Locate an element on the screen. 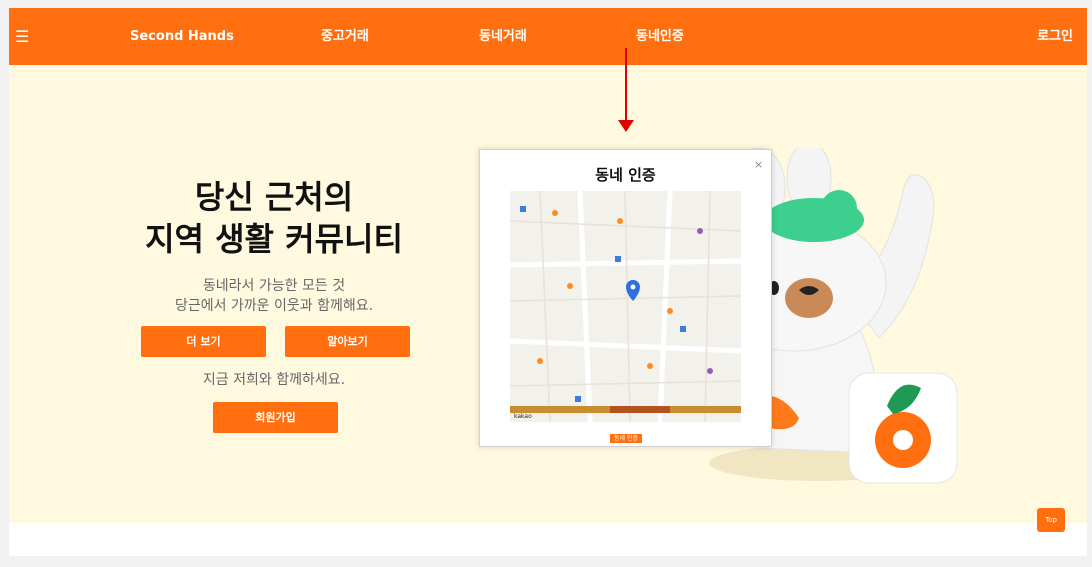  hero-subtitle-line-2: 당근에서 가까운 이웃과 함께해요. is located at coordinates (274, 306).